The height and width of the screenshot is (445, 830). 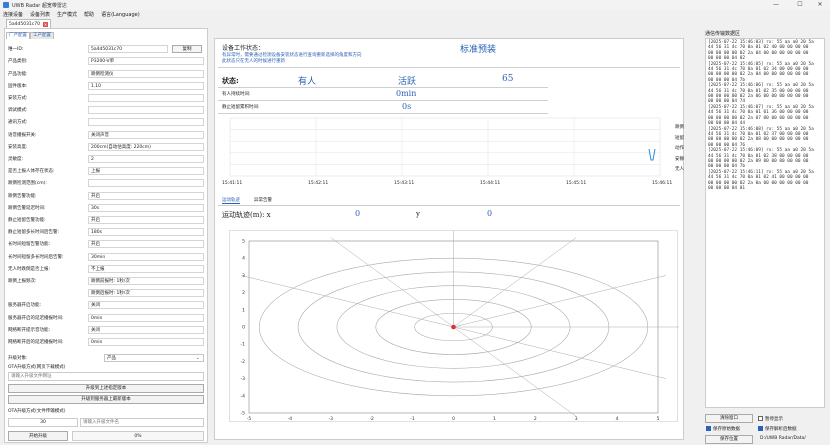 What do you see at coordinates (729, 439) in the screenshot?
I see `save-location-button: 保存位置` at bounding box center [729, 439].